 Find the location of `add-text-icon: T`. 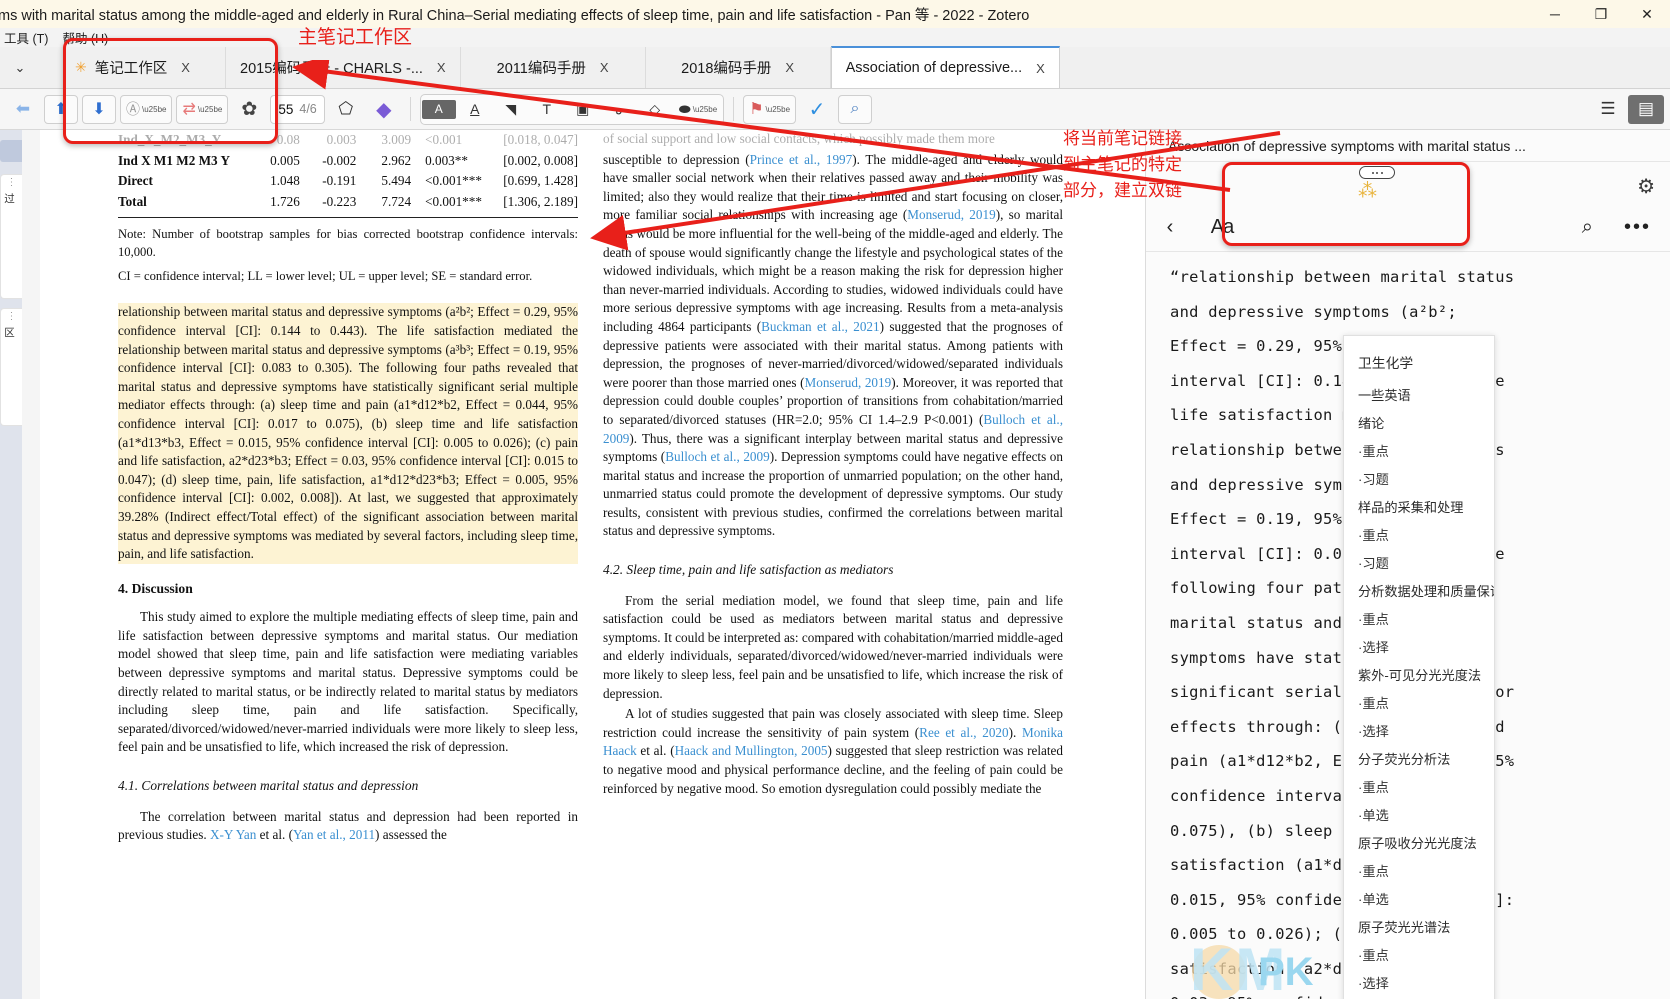

add-text-icon: T is located at coordinates (547, 109).